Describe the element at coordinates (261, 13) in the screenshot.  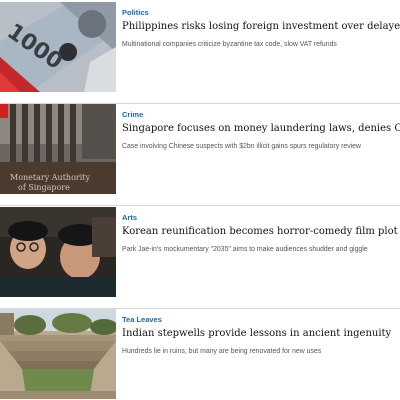
I see `article-category: Politics` at that location.